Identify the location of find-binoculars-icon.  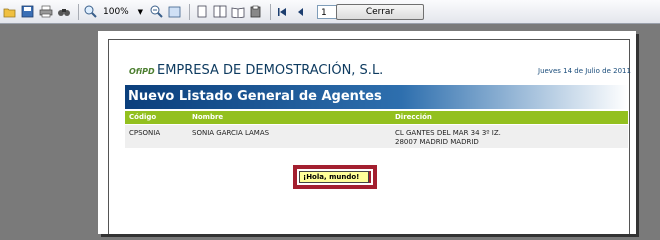
(63, 11).